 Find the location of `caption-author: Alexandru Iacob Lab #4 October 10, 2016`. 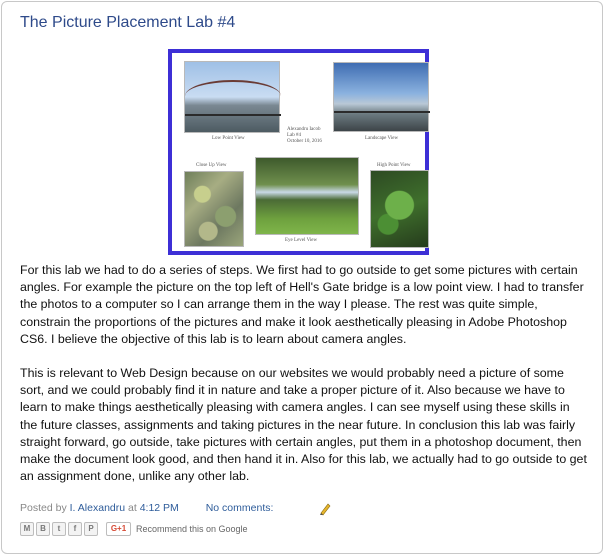

caption-author: Alexandru Iacob Lab #4 October 10, 2016 is located at coordinates (304, 135).